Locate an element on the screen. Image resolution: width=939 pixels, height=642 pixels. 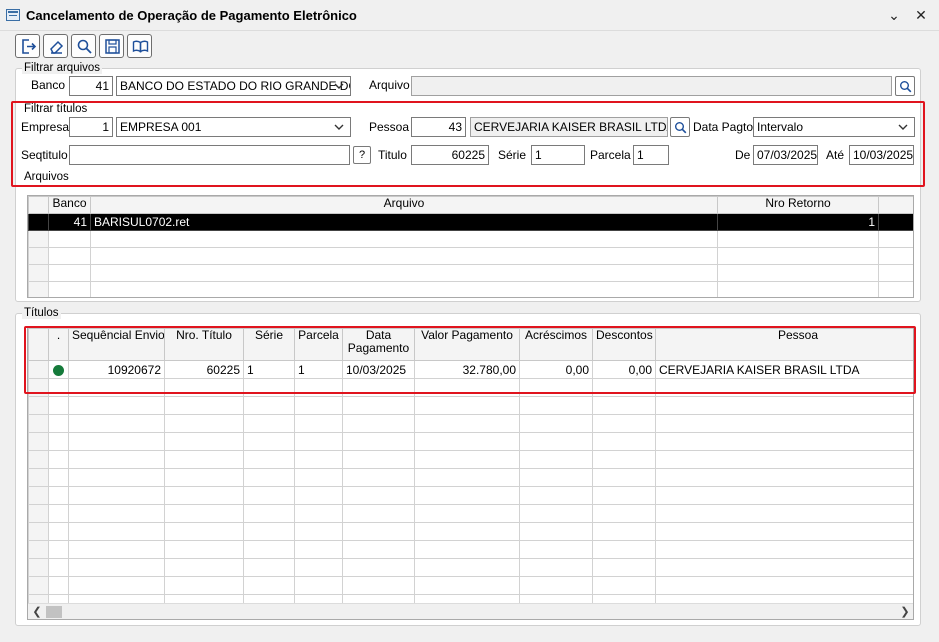
data-pagto-value: Intervalo is located at coordinates (780, 127).